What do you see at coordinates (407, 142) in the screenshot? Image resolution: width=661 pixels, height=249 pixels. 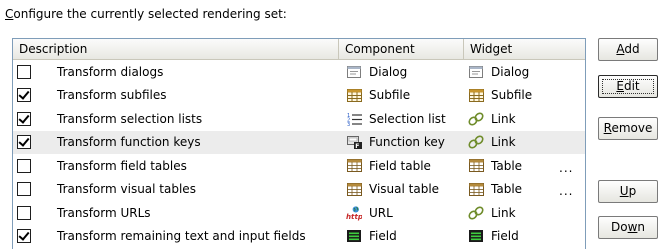 I see `row-component: Function key` at bounding box center [407, 142].